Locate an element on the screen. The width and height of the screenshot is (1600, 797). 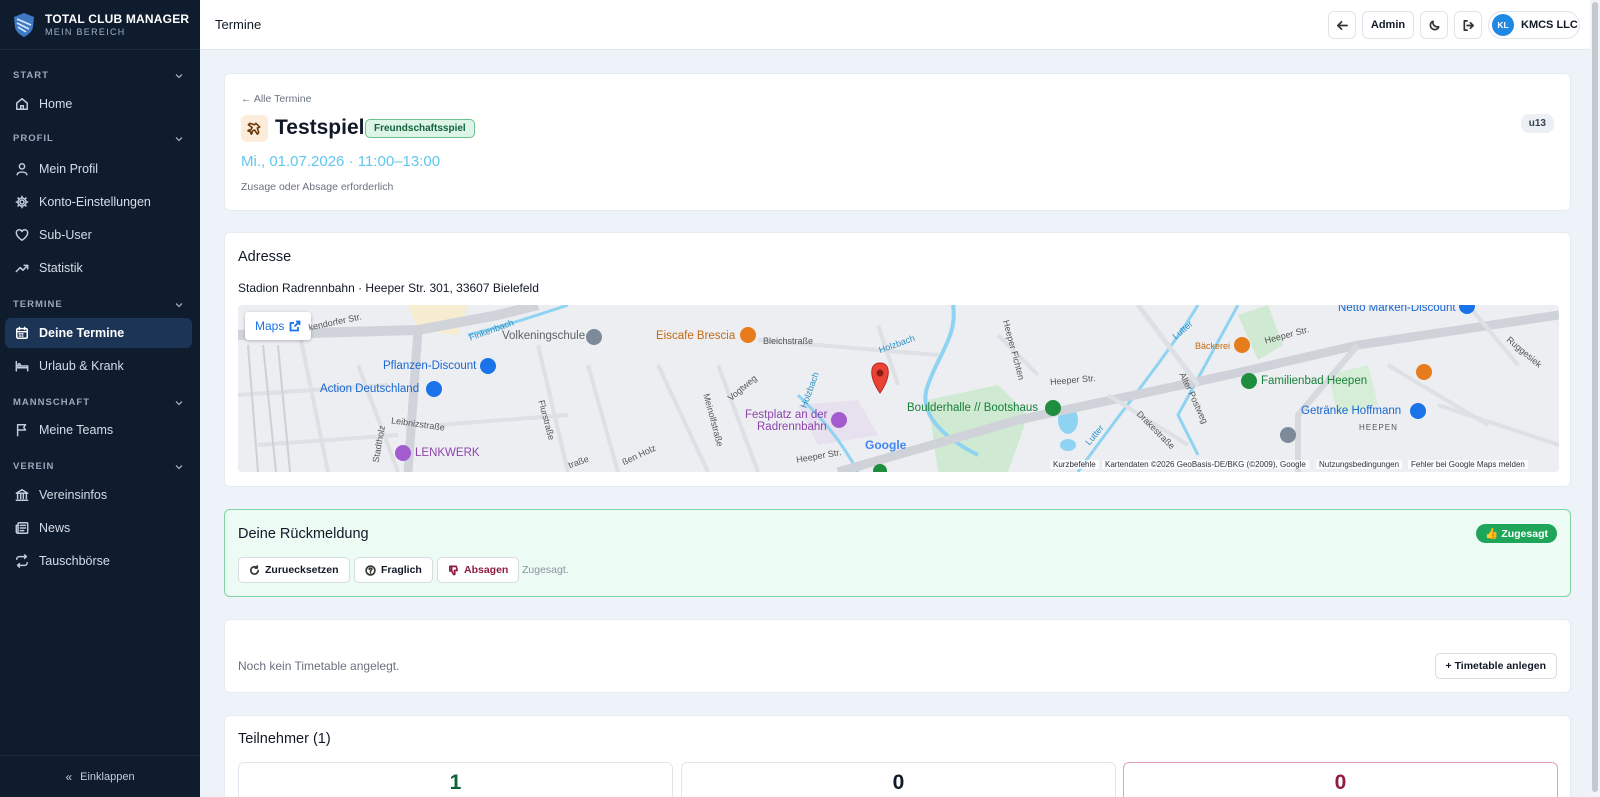
section-profil: PROFIL is located at coordinates (98, 138).